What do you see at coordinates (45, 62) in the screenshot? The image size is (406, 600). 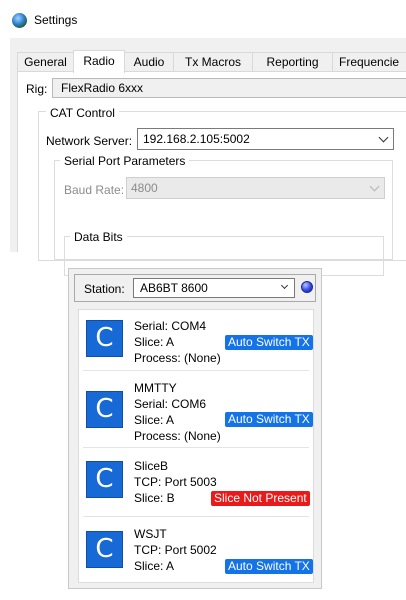 I see `tab-general: General` at bounding box center [45, 62].